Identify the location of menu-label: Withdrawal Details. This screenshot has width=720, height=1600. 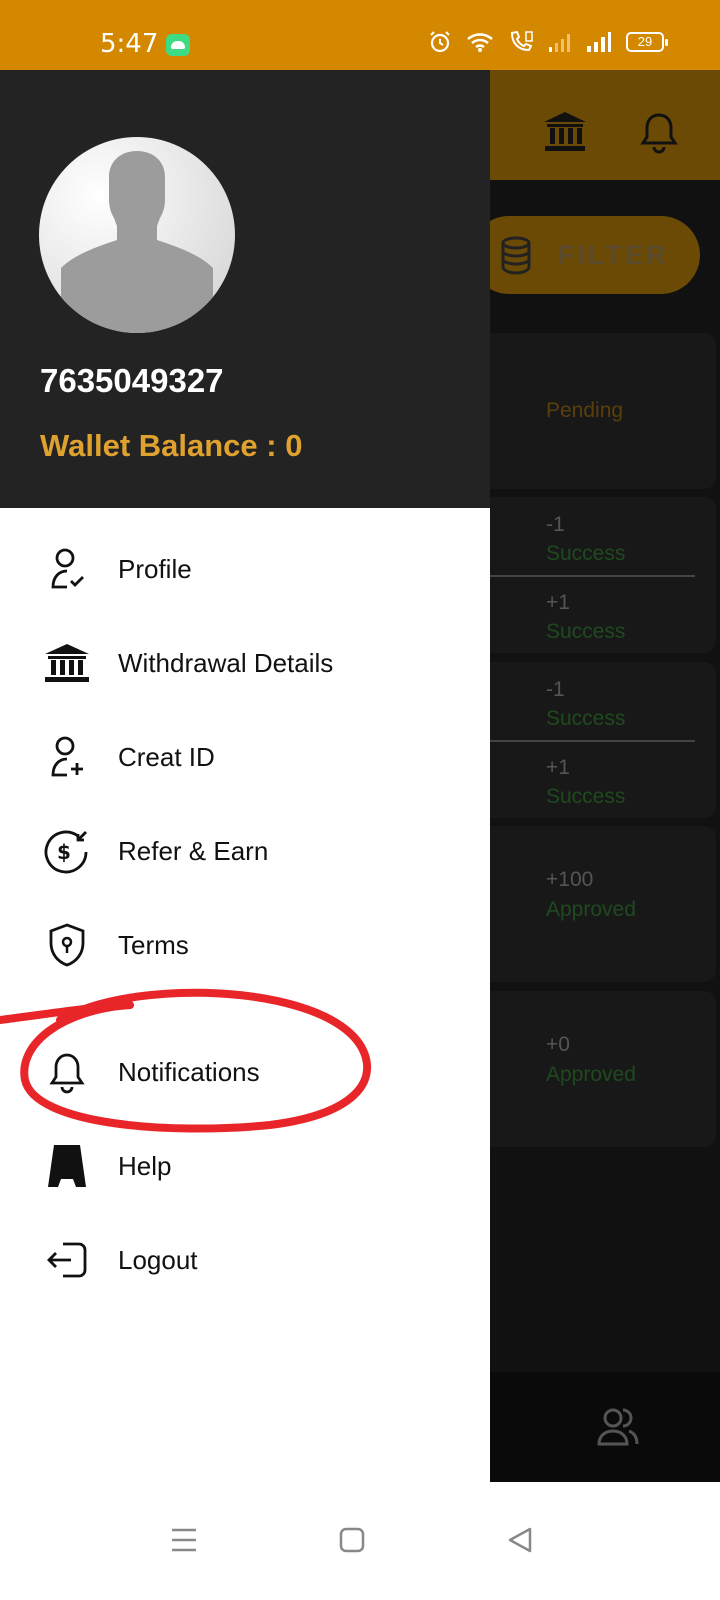
(226, 662).